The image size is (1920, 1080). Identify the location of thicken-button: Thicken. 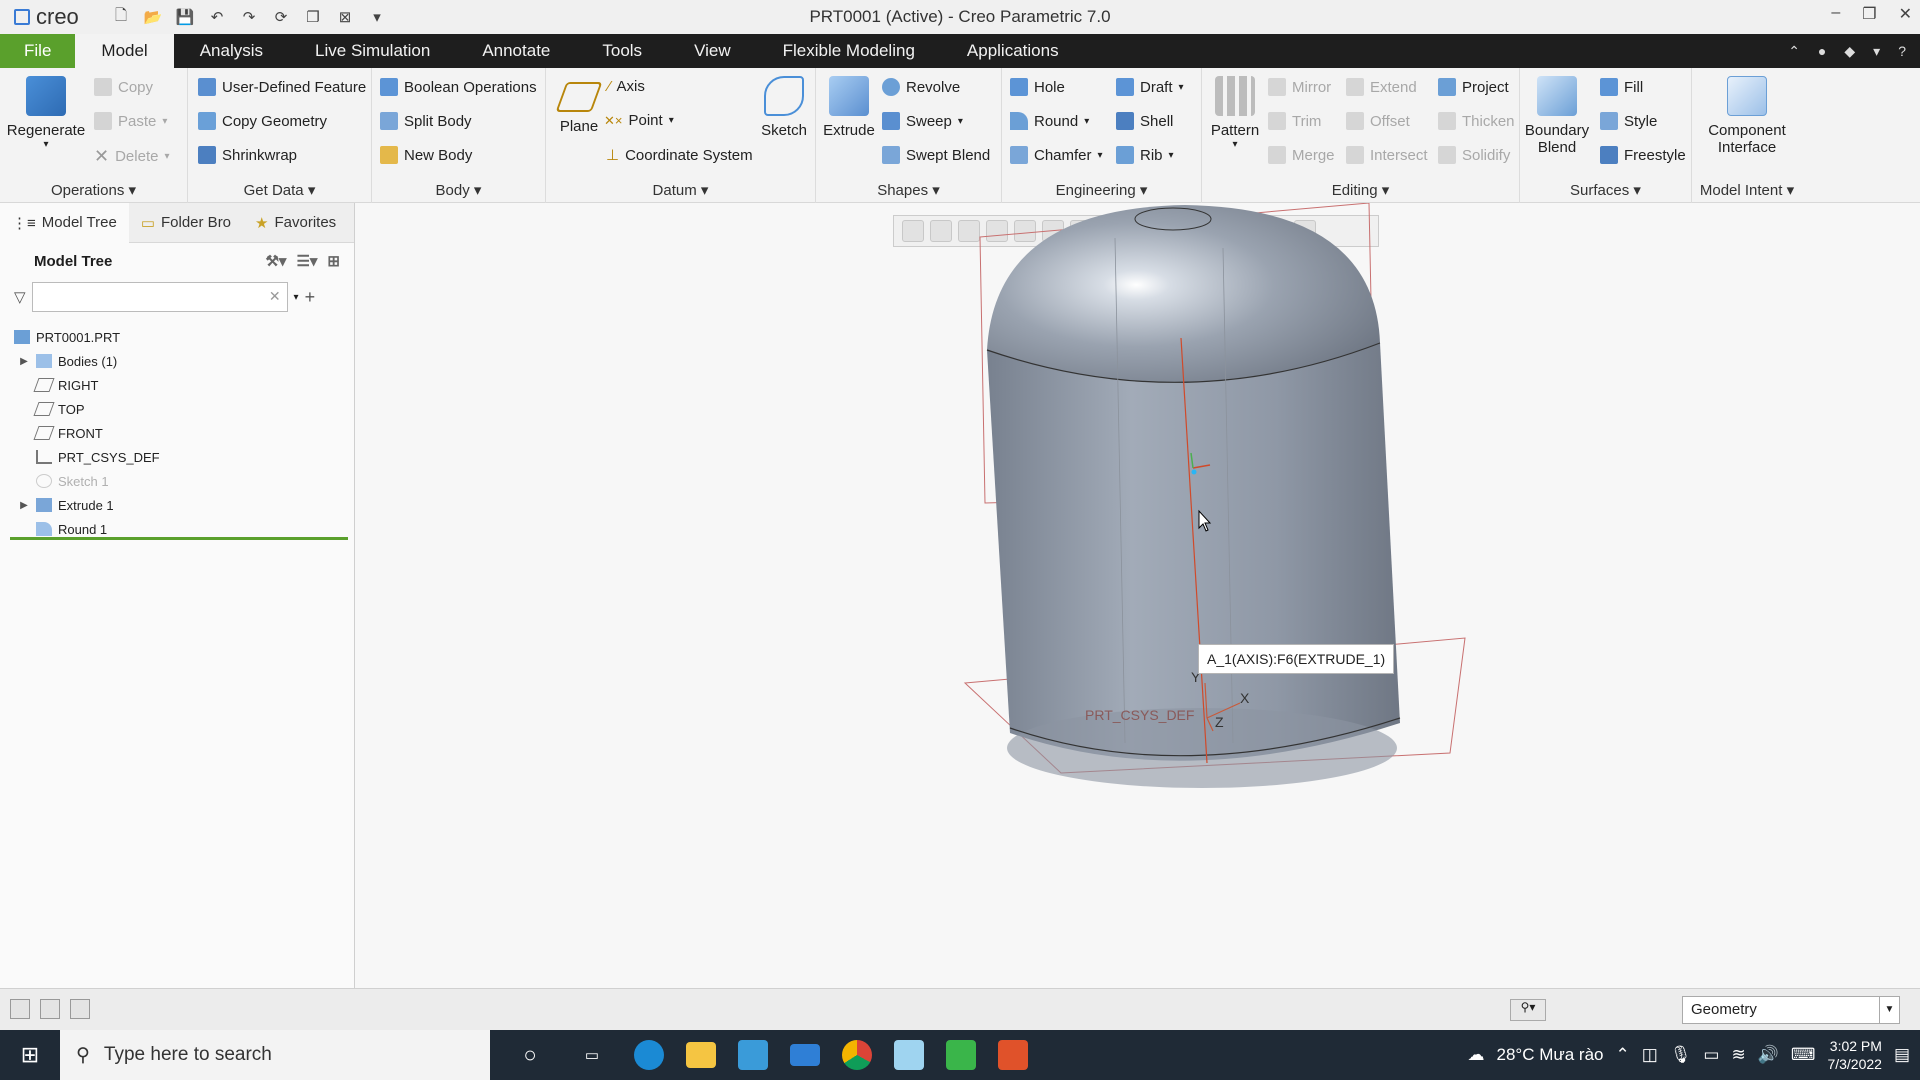
(1476, 121).